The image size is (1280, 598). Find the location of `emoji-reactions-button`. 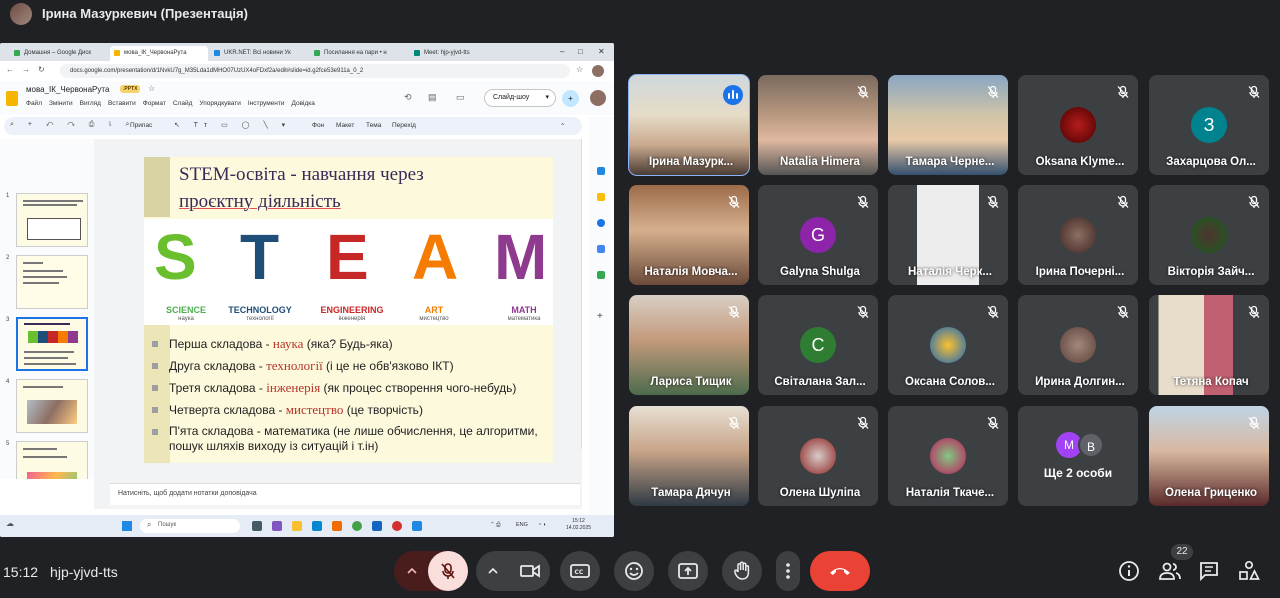

emoji-reactions-button is located at coordinates (634, 571).